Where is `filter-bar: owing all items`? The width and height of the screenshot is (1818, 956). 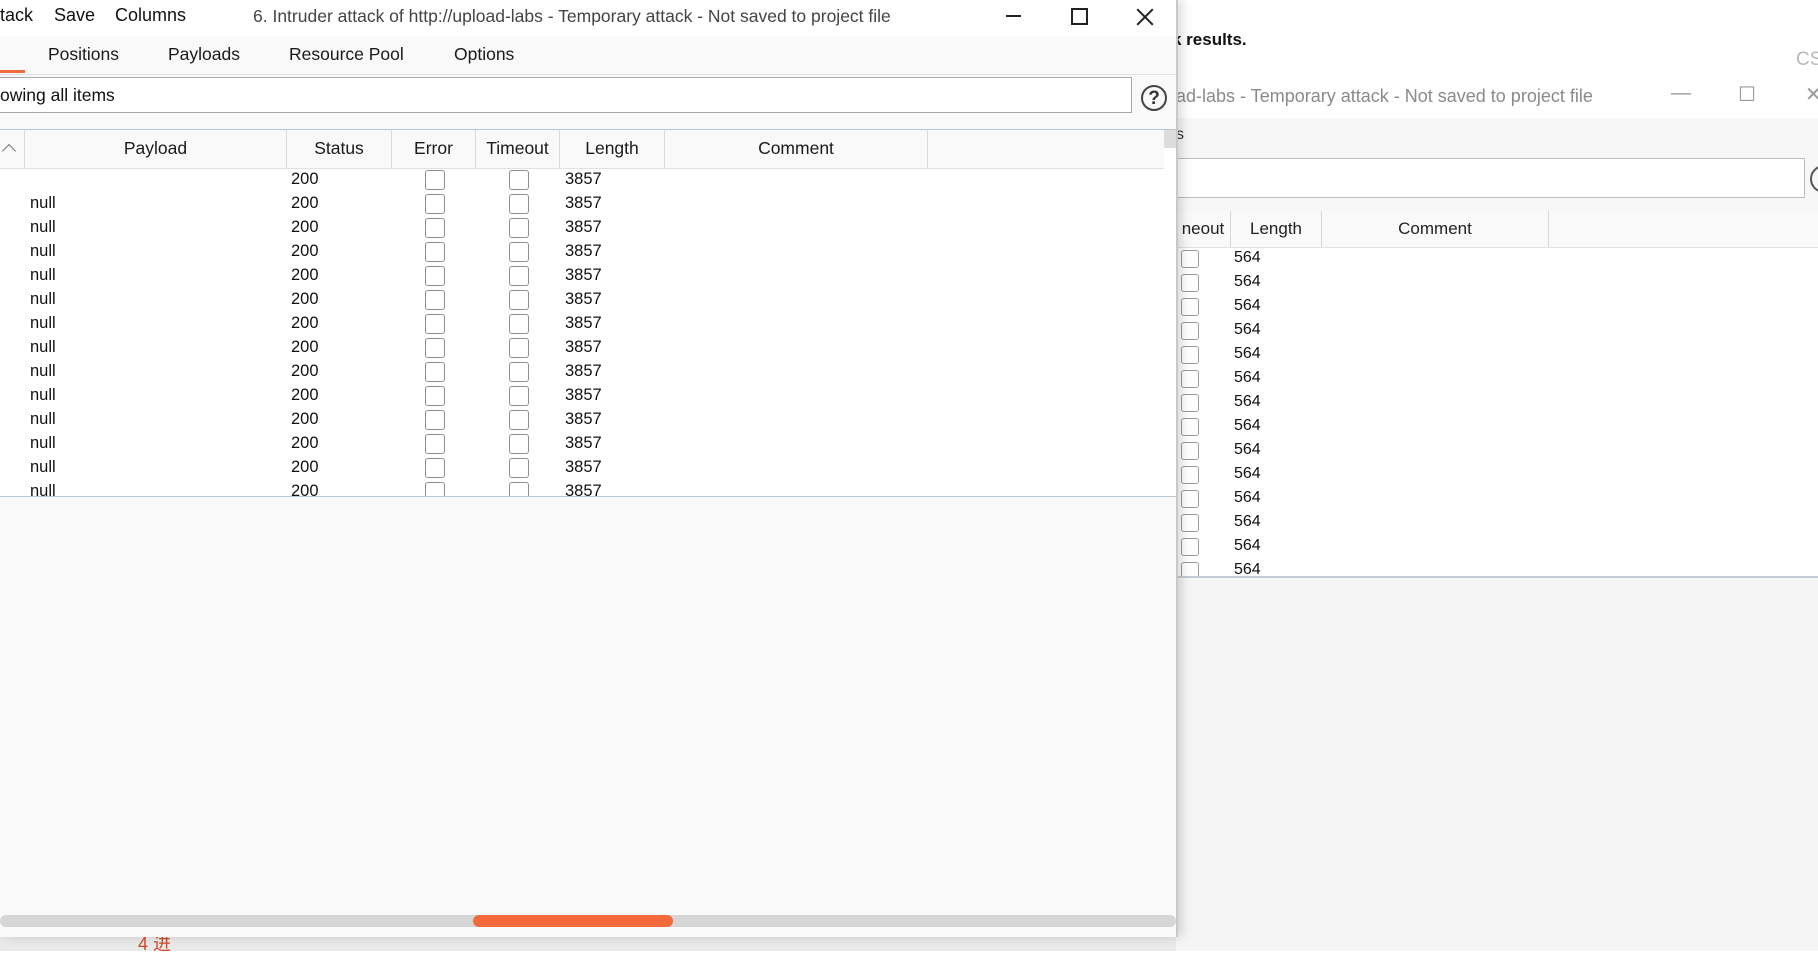 filter-bar: owing all items is located at coordinates (566, 95).